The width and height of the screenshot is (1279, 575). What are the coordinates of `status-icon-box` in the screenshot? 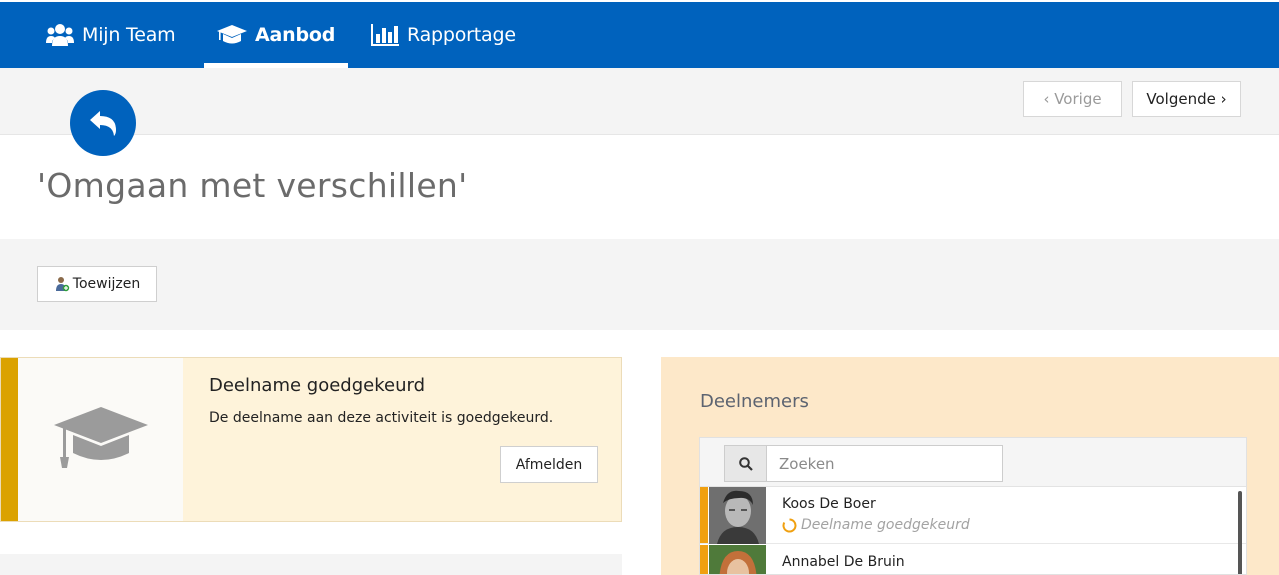 It's located at (100, 439).